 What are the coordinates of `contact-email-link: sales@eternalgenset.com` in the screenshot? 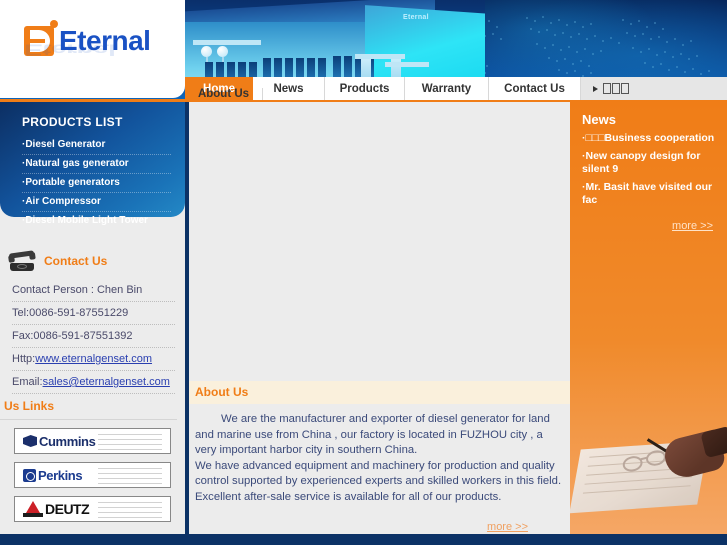 It's located at (106, 382).